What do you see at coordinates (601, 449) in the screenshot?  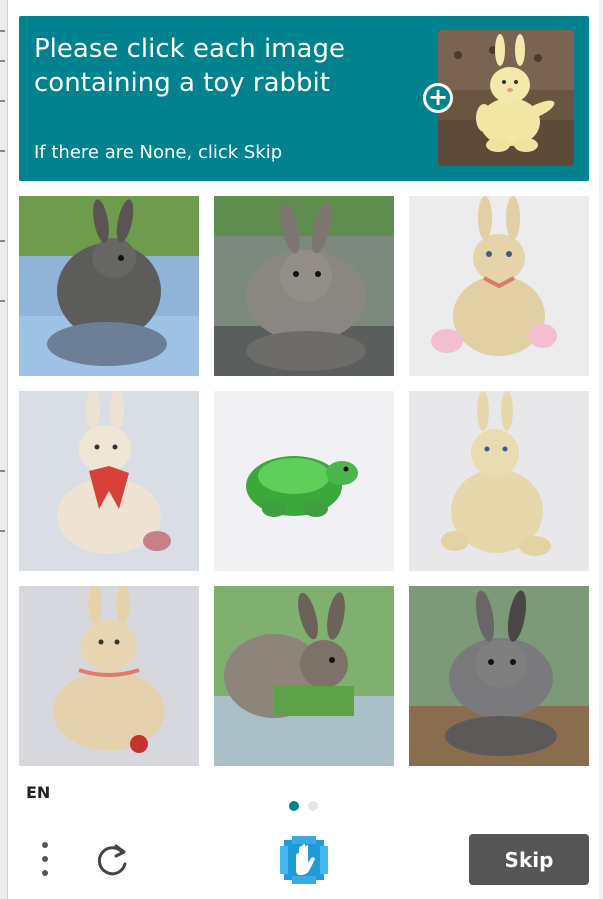 I see `scrollbar-track` at bounding box center [601, 449].